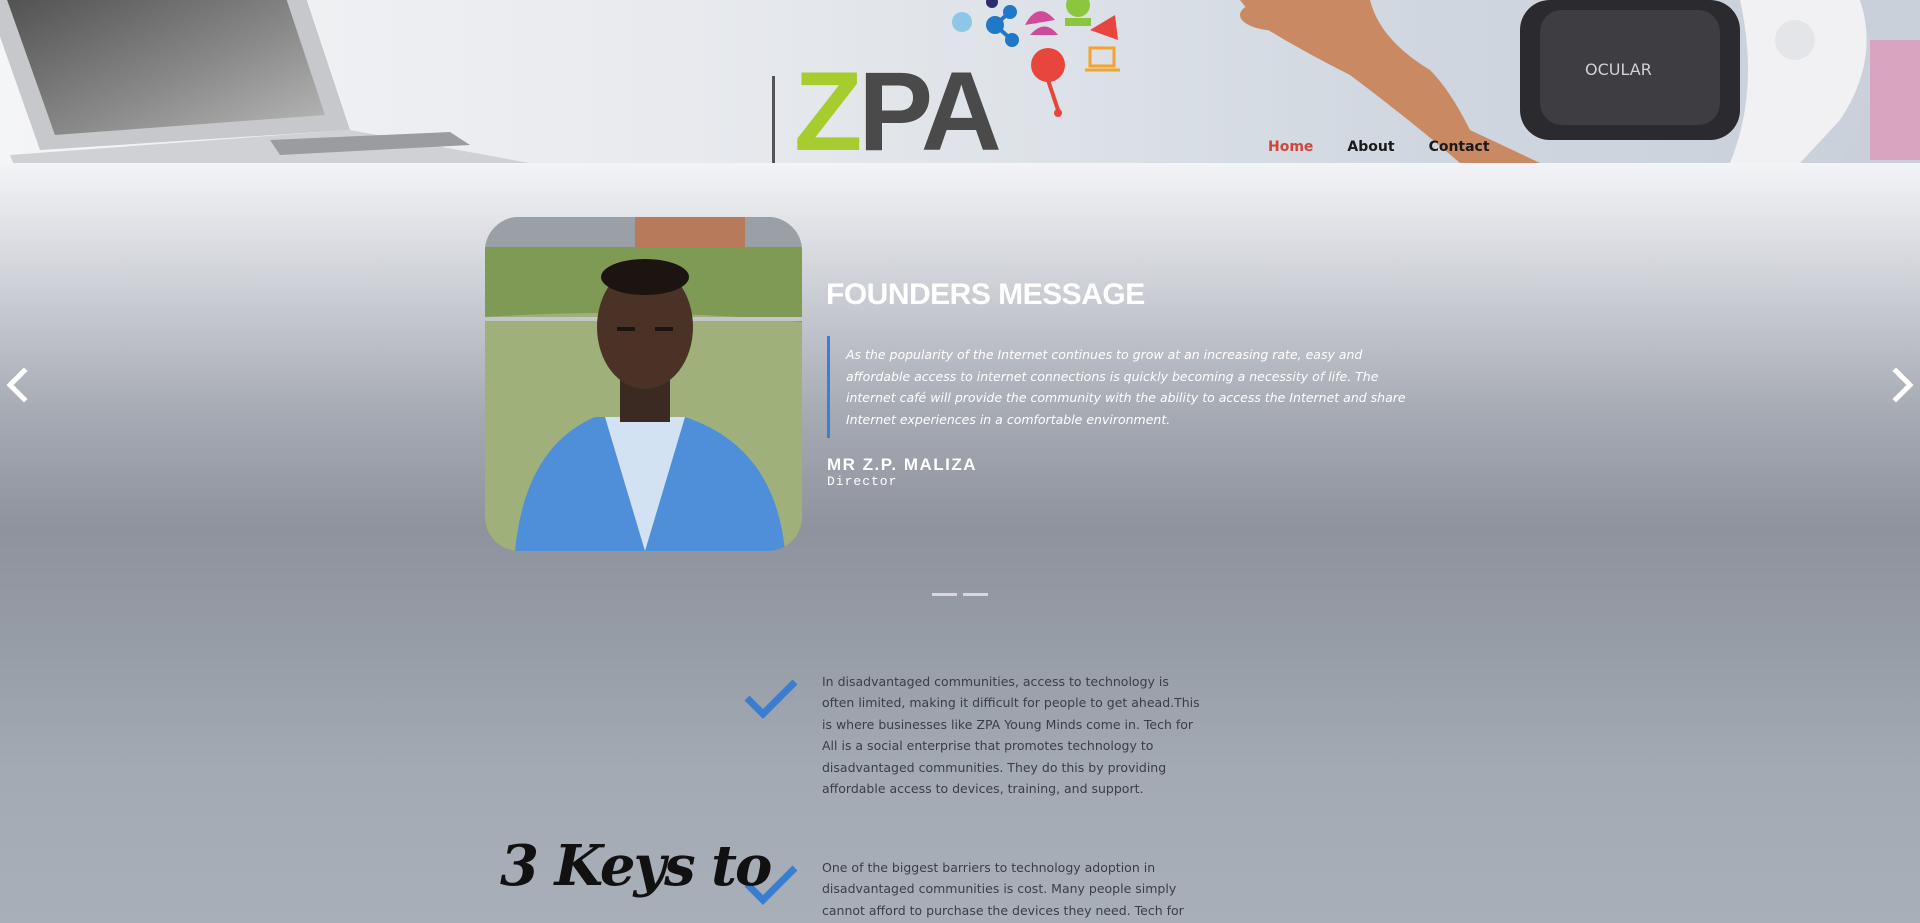 Image resolution: width=1920 pixels, height=923 pixels. What do you see at coordinates (265, 81) in the screenshot?
I see `laptop-image` at bounding box center [265, 81].